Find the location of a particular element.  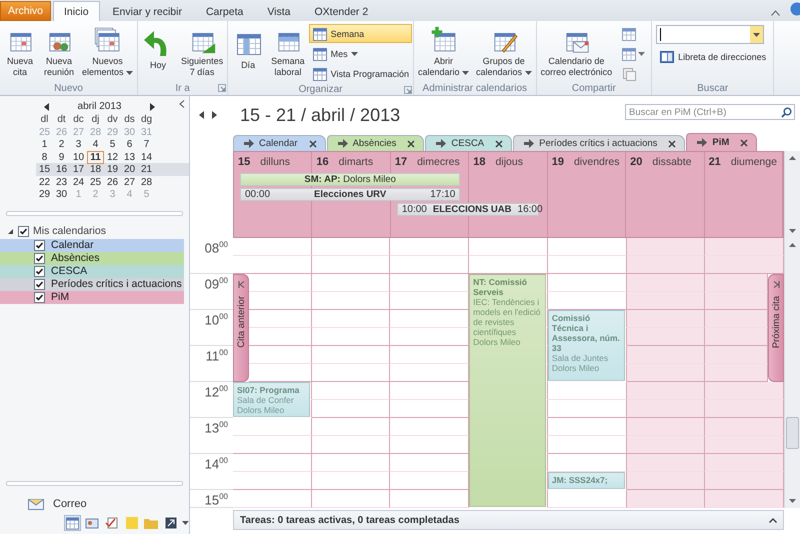

multi-day-event: 00:00 Elecciones URV 17:10 is located at coordinates (350, 194).